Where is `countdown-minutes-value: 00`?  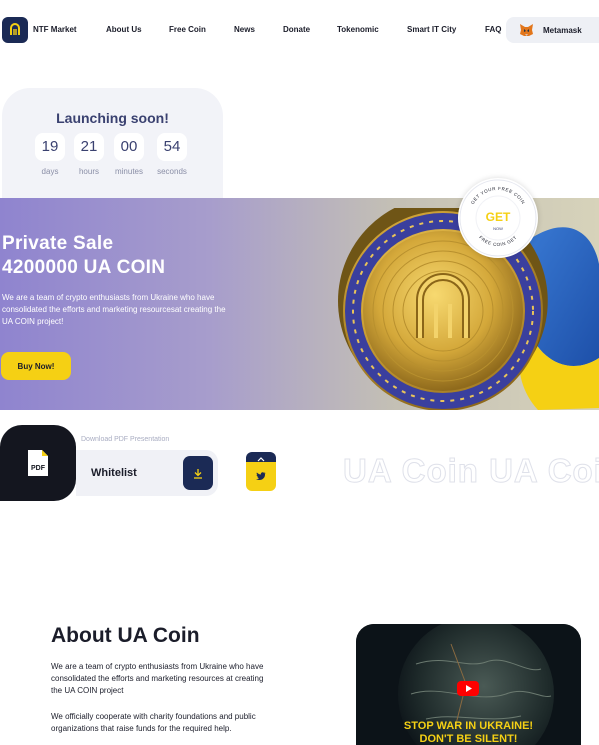
countdown-minutes-value: 00 is located at coordinates (129, 147).